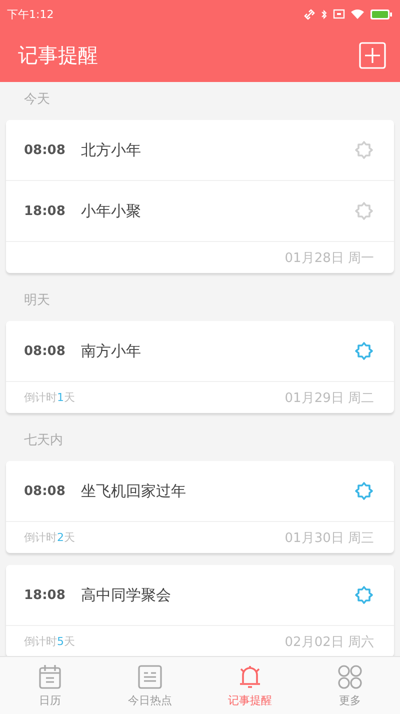  What do you see at coordinates (43, 441) in the screenshot?
I see `section-label: 七天内` at bounding box center [43, 441].